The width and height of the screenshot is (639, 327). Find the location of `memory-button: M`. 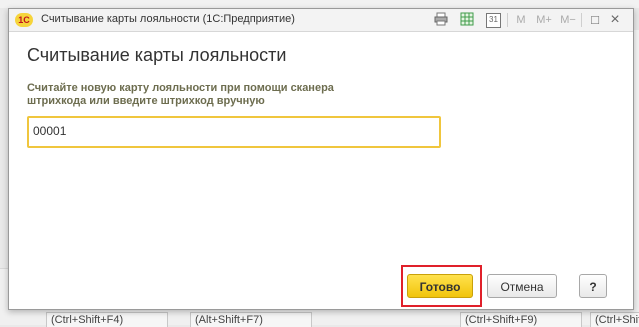

memory-button: M is located at coordinates (521, 20).